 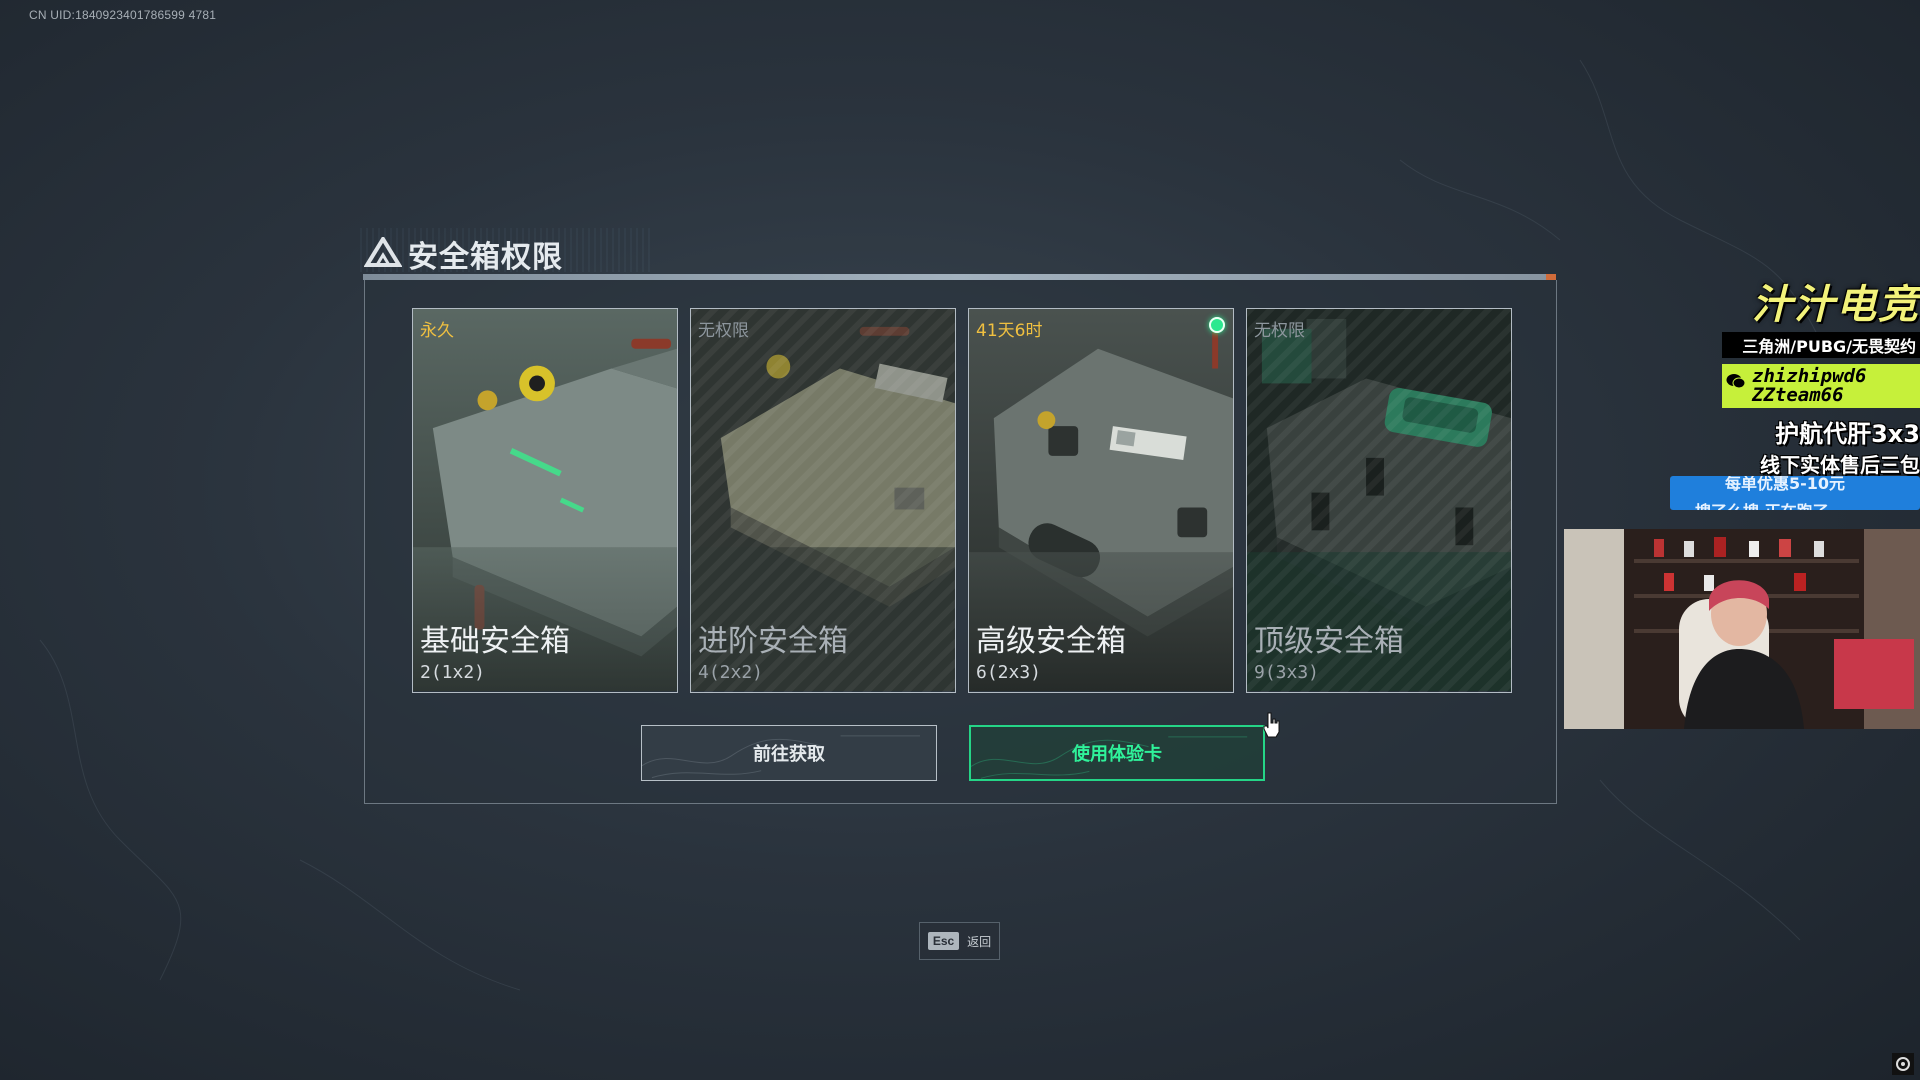 I want to click on card-capacity: 2(1x2), so click(x=453, y=672).